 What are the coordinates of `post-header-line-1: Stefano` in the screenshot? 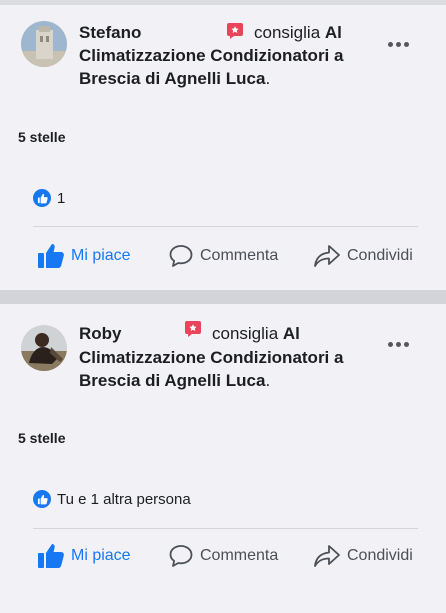 It's located at (110, 32).